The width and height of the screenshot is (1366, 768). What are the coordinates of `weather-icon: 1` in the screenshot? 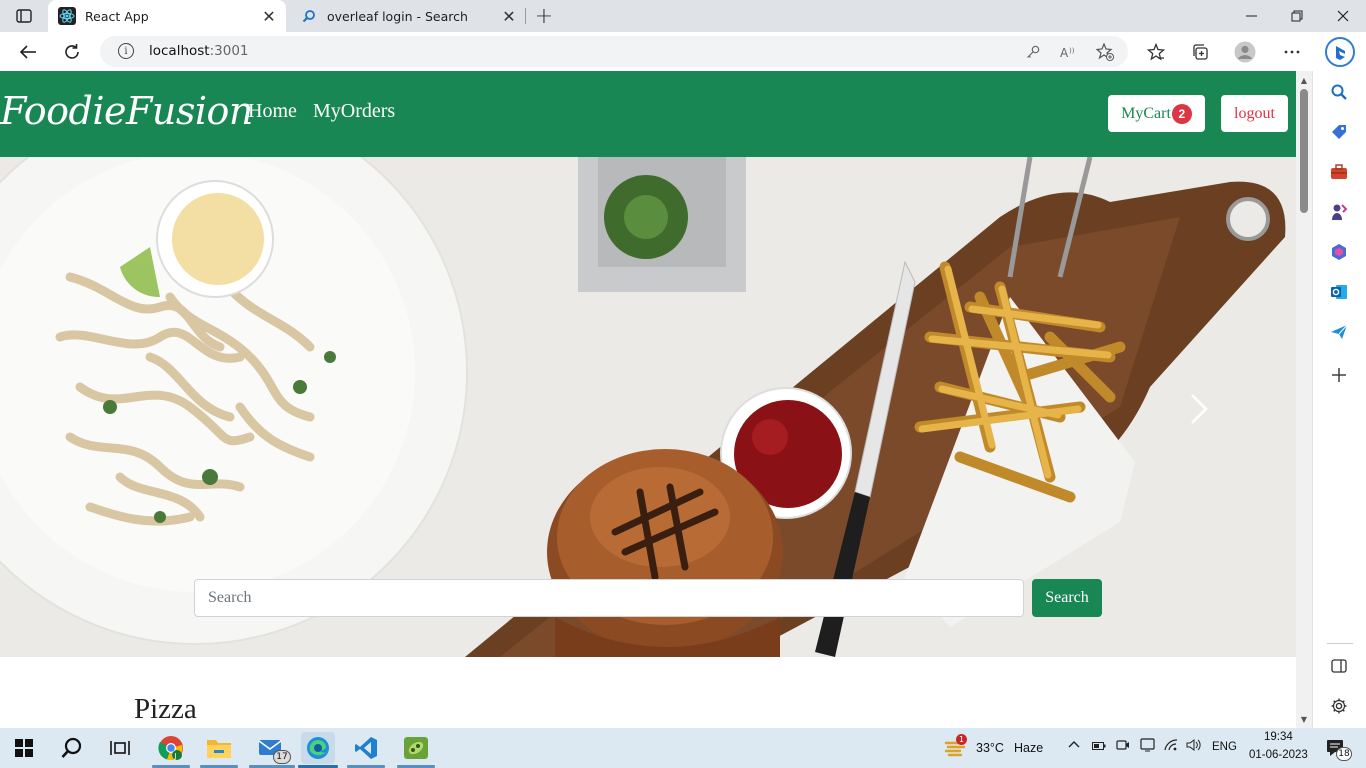 It's located at (955, 748).